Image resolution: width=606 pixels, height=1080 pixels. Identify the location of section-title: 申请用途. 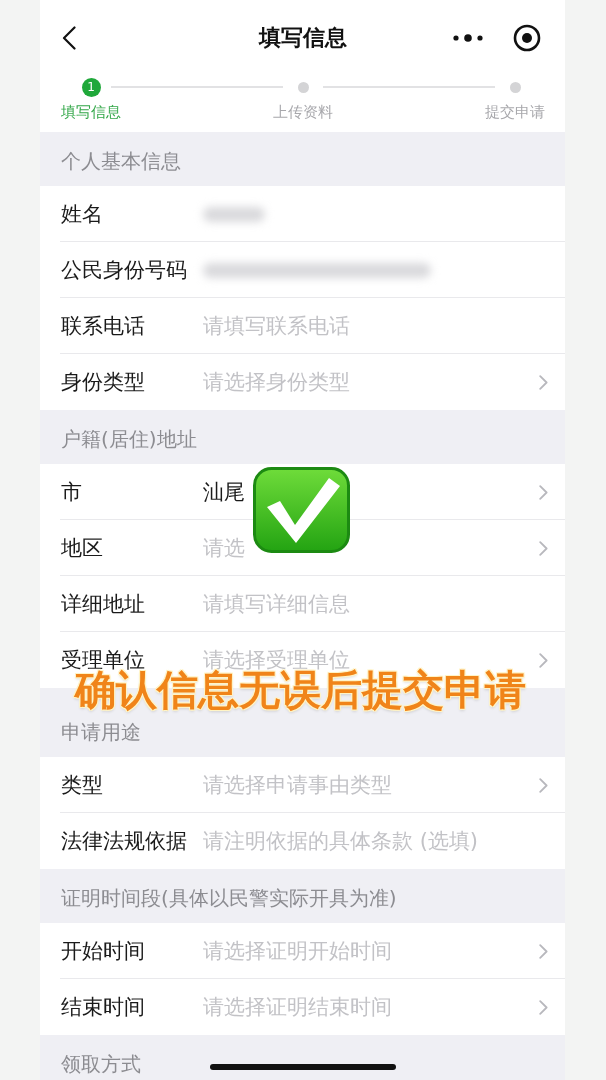
(101, 732).